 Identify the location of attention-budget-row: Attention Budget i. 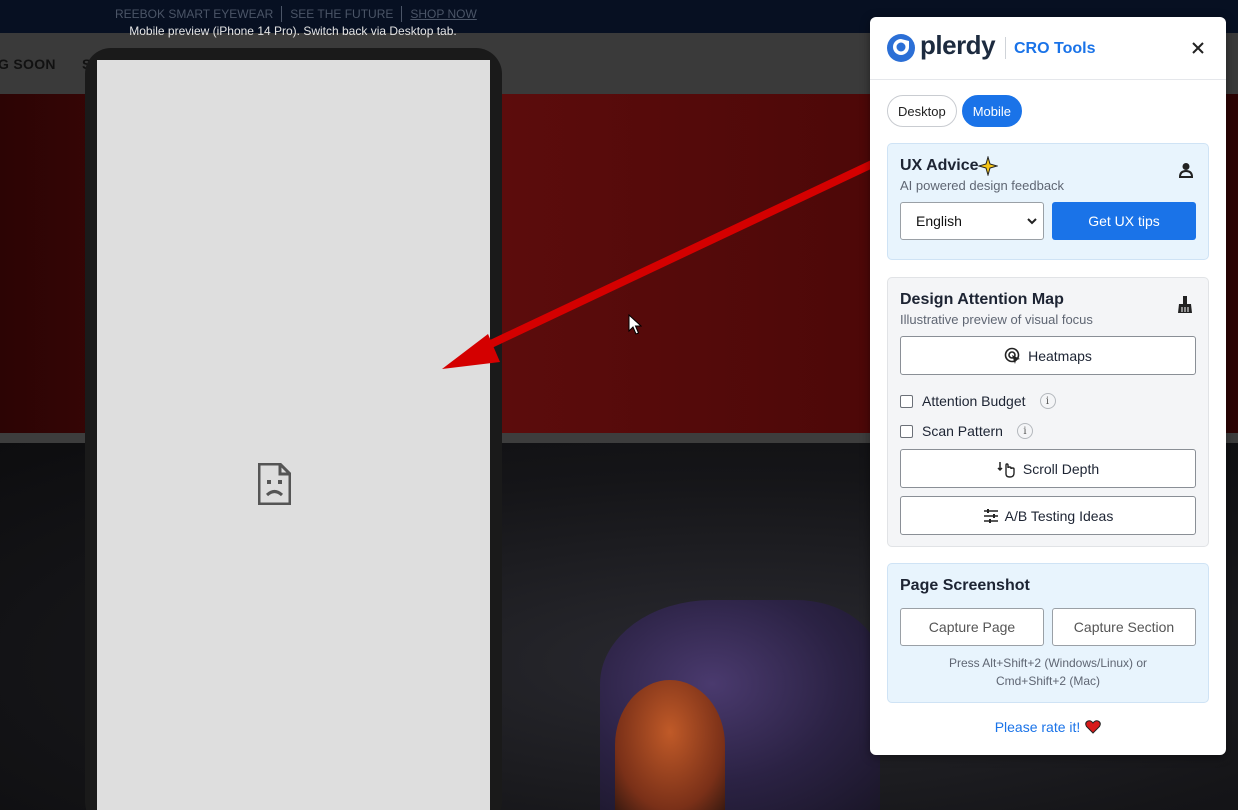
(978, 401).